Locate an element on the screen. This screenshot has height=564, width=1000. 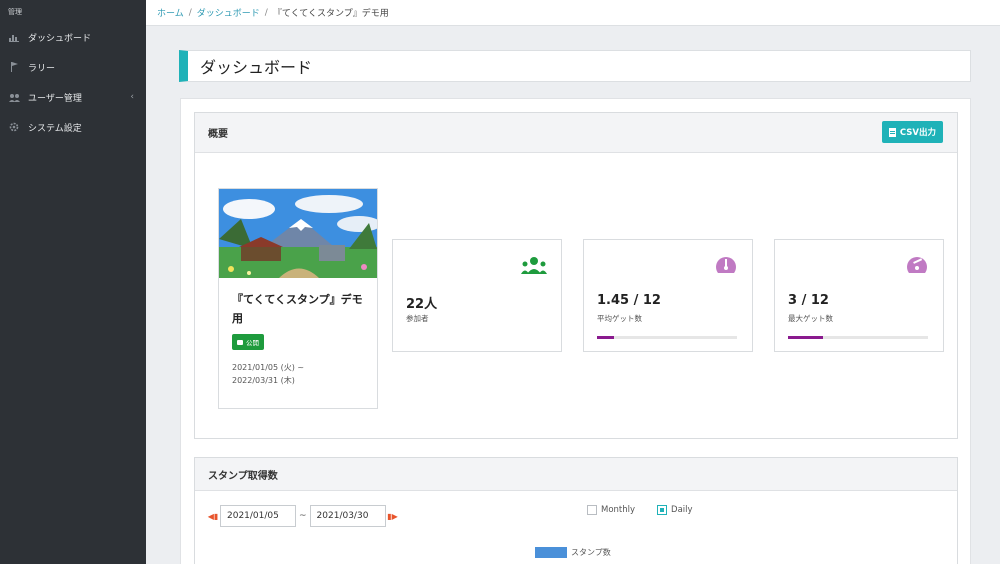
daily-checkbox-box is located at coordinates (662, 510).